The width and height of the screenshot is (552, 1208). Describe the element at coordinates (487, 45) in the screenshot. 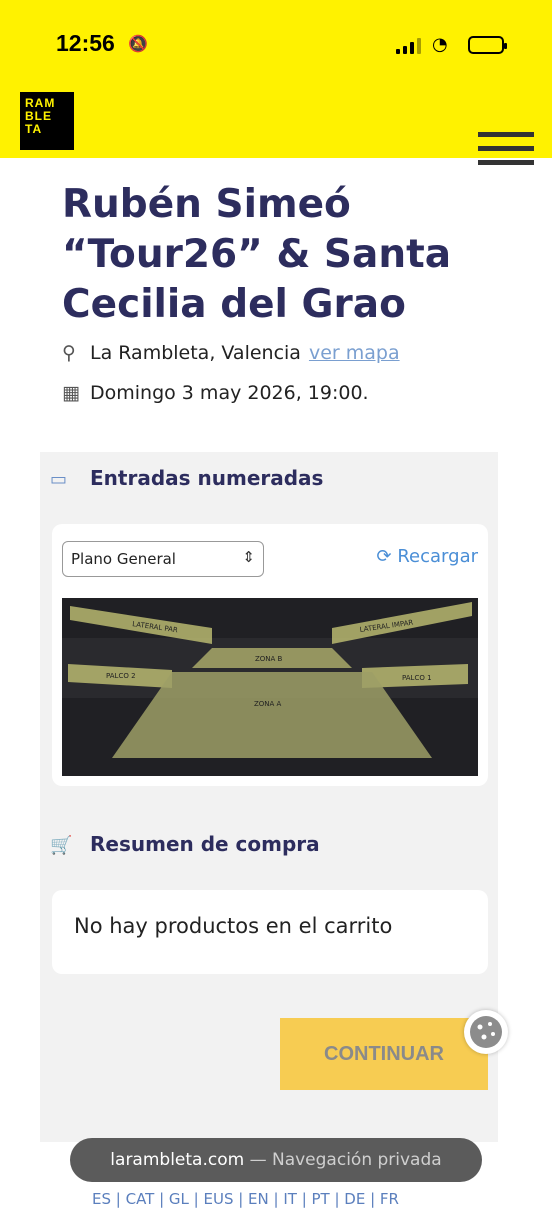

I see `battery-icon` at that location.